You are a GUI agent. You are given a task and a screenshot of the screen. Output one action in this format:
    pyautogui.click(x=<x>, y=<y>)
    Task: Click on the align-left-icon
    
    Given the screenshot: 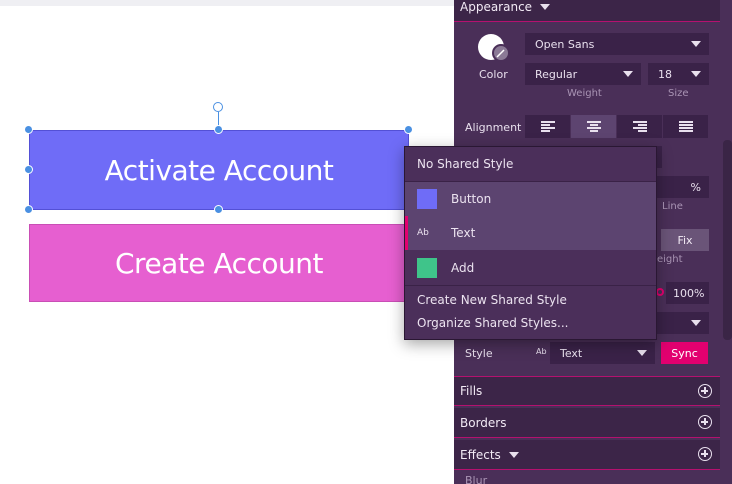 What is the action you would take?
    pyautogui.click(x=547, y=126)
    